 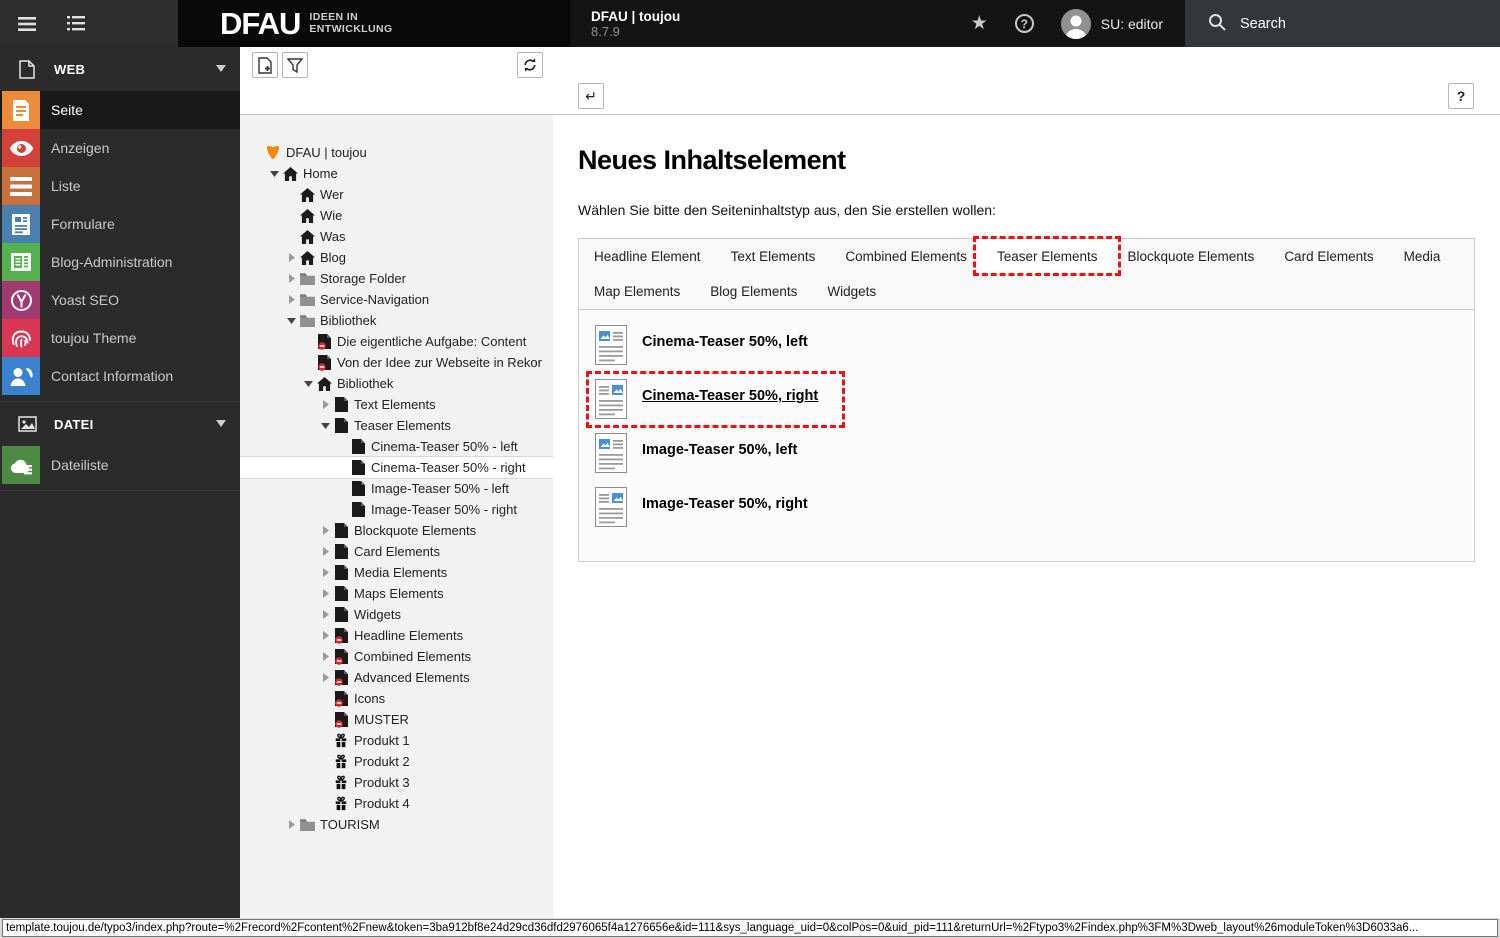 I want to click on tree-node-cinema-teaser-50-left: Cinema-Teaser 50% - left, so click(x=396, y=446).